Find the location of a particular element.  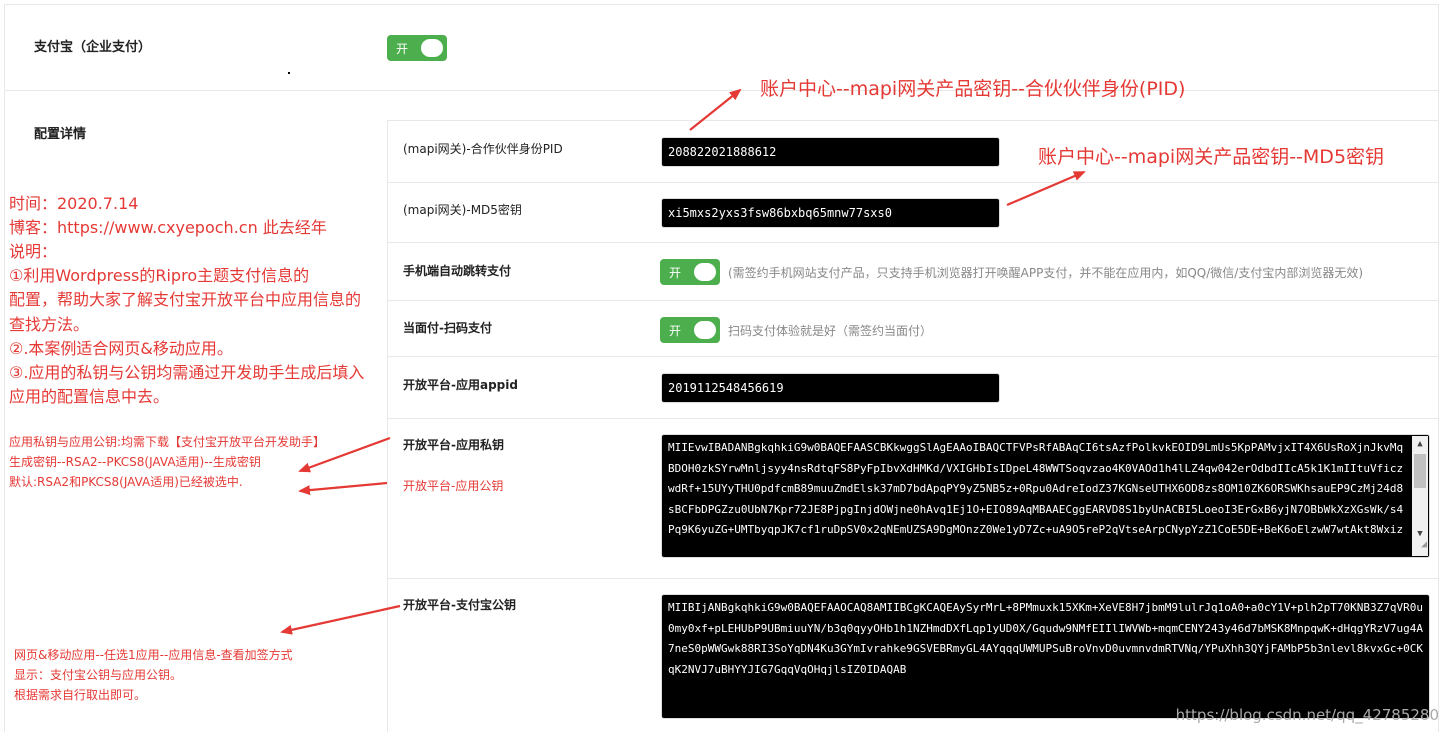

arrow-to-md5 is located at coordinates (1046, 188).